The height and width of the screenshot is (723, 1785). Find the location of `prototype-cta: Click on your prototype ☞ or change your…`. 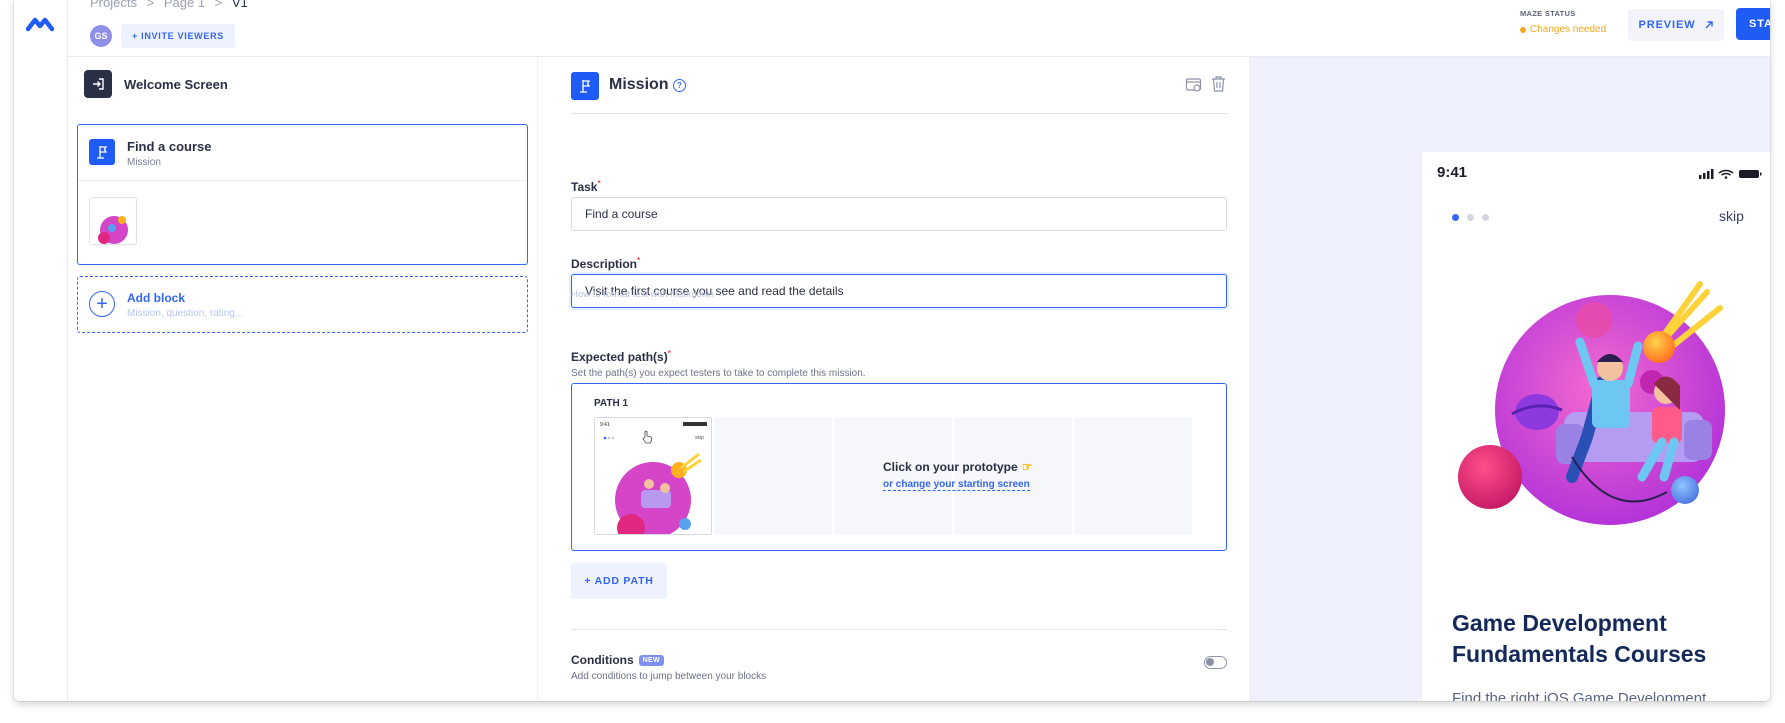

prototype-cta: Click on your prototype ☞ or change your… is located at coordinates (957, 476).